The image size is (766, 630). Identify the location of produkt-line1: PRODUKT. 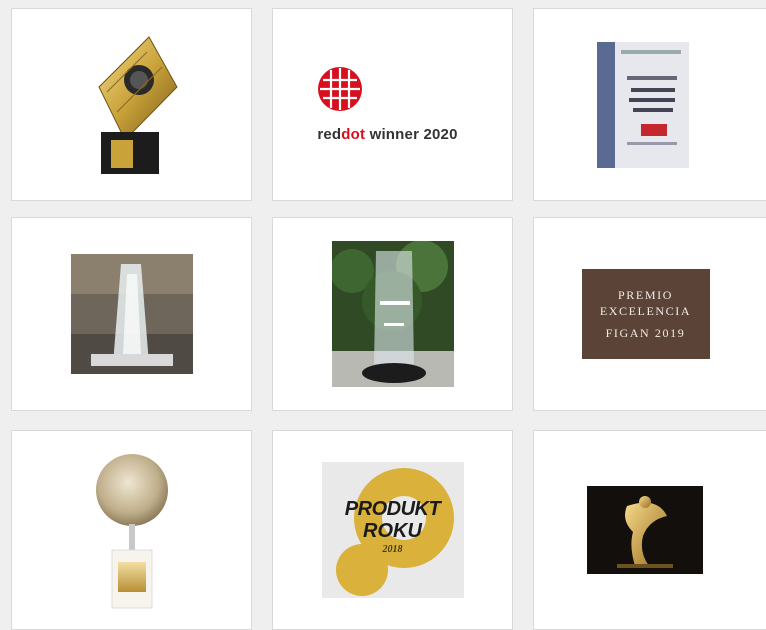
(392, 509).